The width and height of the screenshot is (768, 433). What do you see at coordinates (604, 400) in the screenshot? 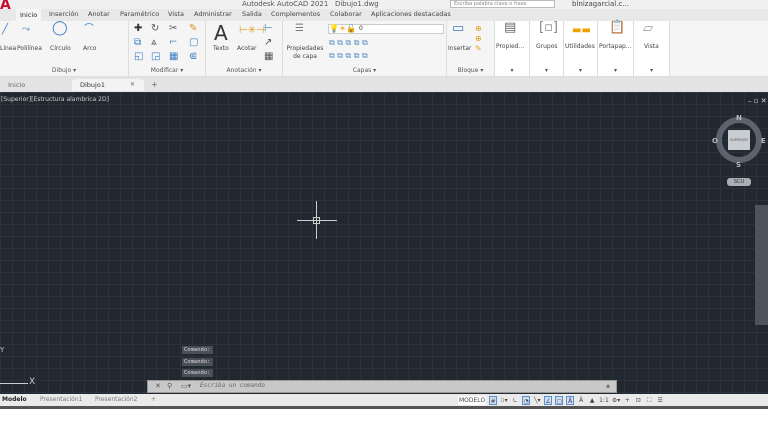
I see `scale-selector: 1:1` at bounding box center [604, 400].